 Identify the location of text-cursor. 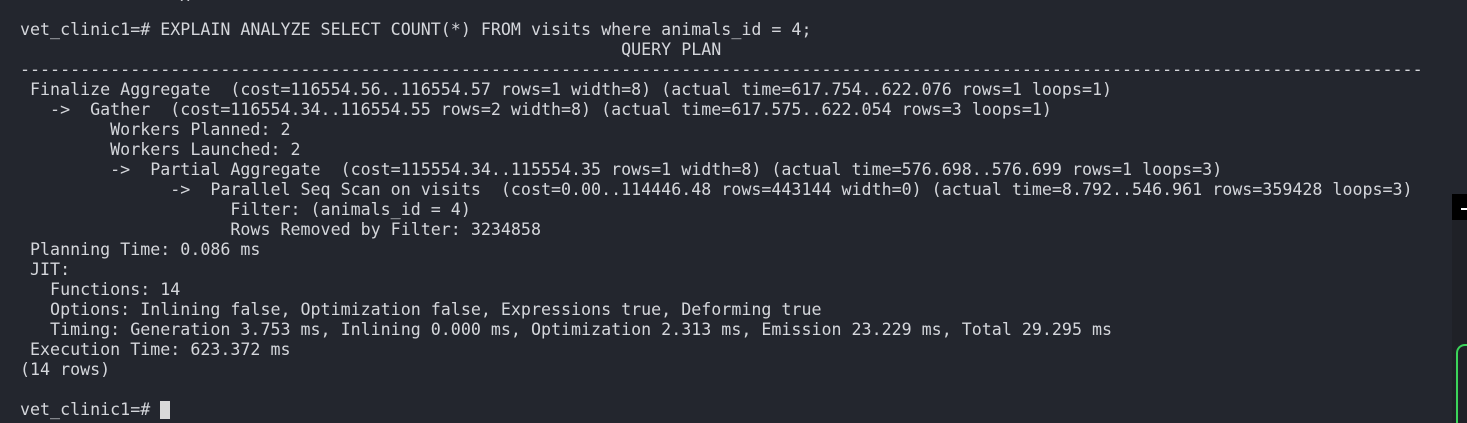
(165, 410).